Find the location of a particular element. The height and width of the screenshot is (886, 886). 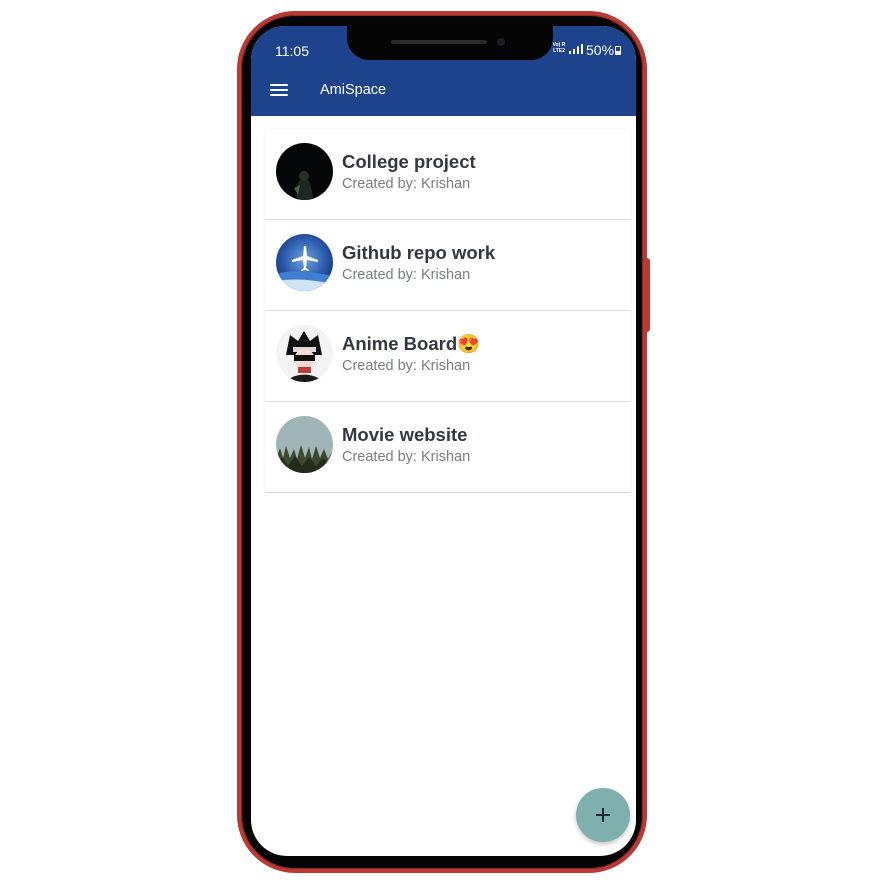

camera-notch is located at coordinates (450, 43).